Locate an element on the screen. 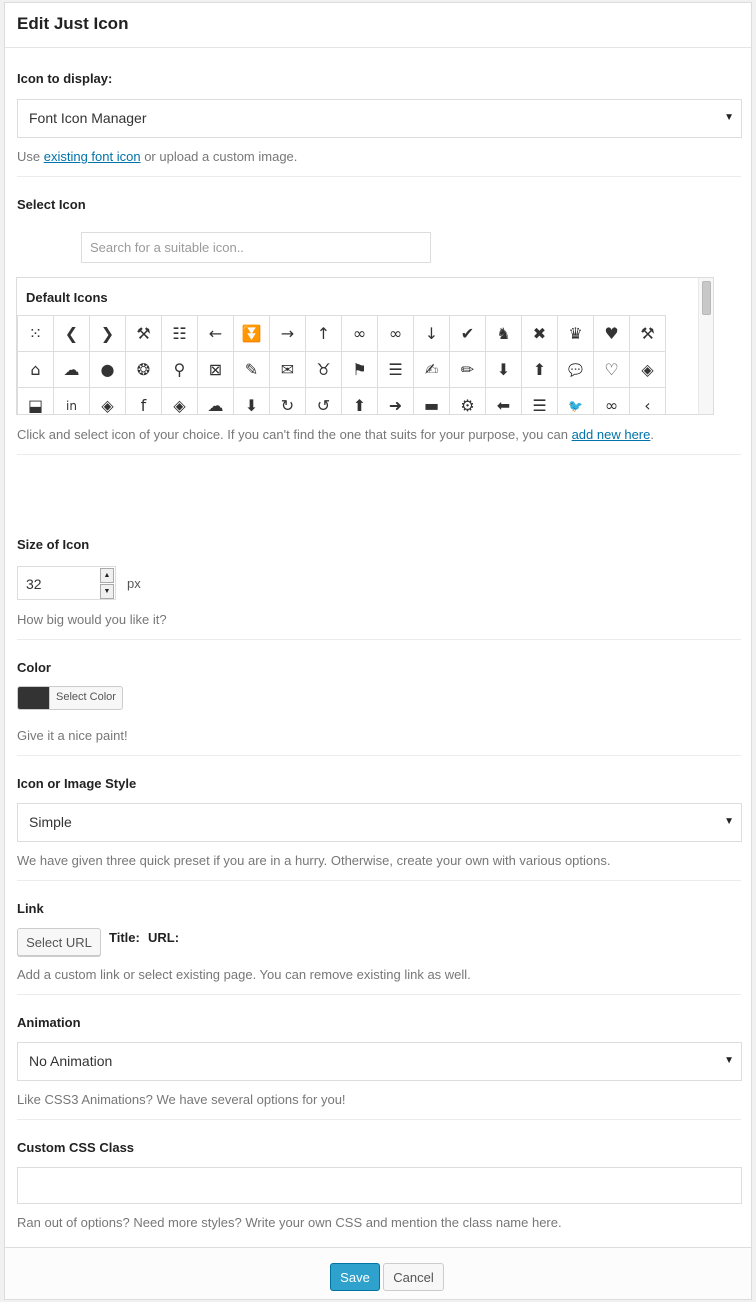  inbox-download-icon: ⬓ is located at coordinates (36, 401).